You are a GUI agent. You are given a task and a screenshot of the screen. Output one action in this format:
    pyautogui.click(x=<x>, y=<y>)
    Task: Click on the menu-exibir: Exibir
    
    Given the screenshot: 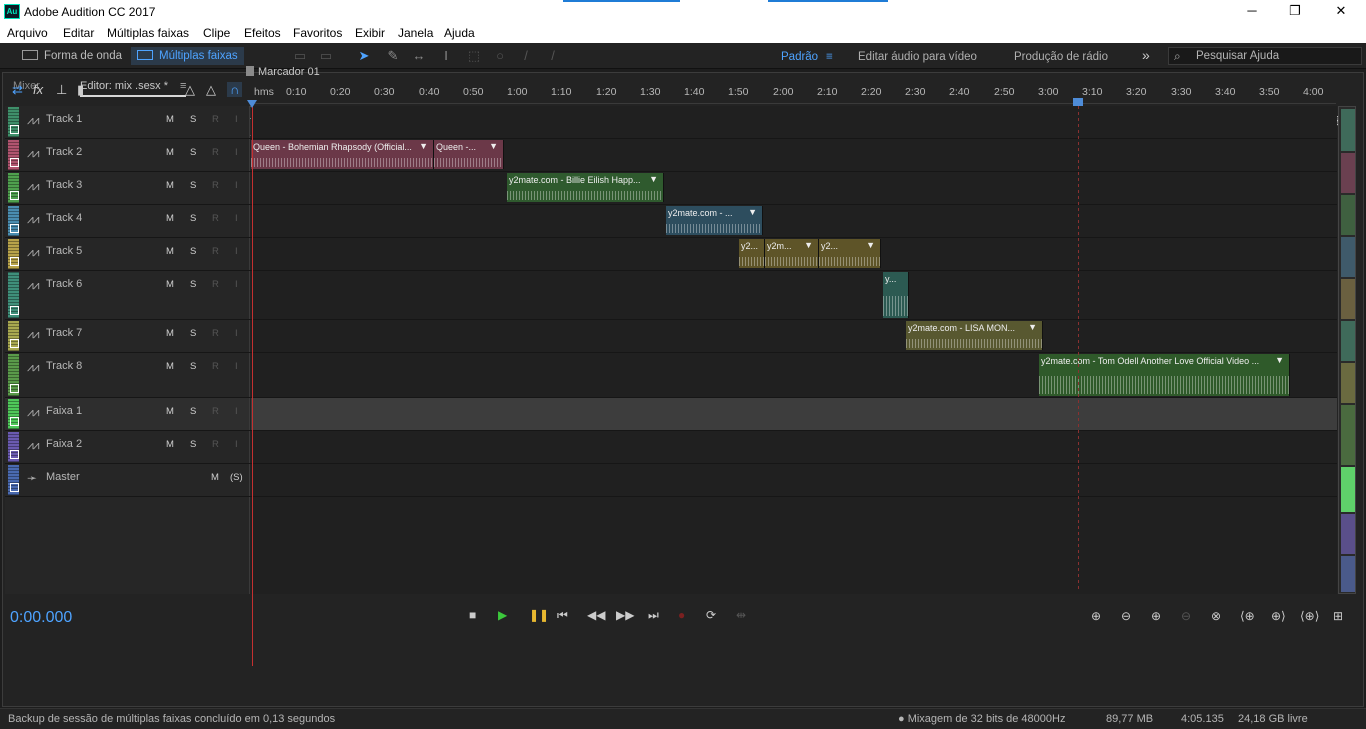 What is the action you would take?
    pyautogui.click(x=370, y=33)
    